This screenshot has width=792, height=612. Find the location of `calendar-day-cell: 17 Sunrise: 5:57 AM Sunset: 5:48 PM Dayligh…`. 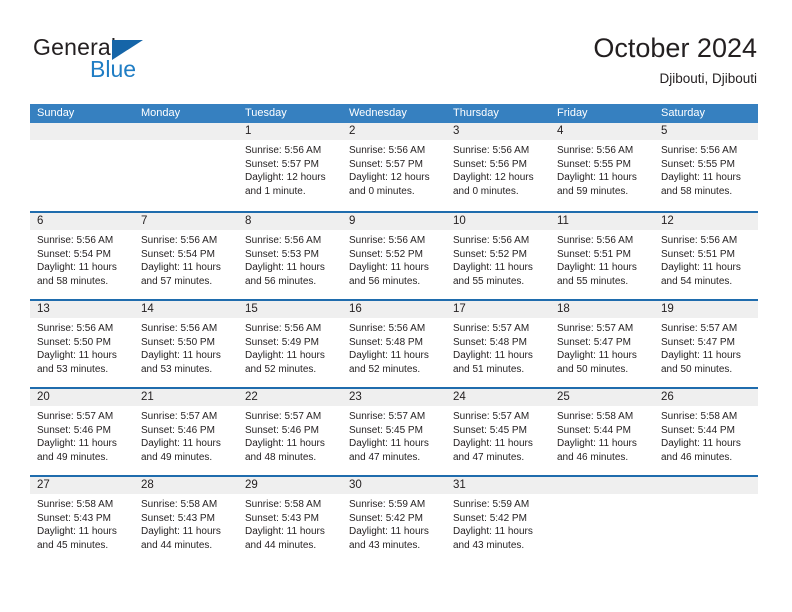

calendar-day-cell: 17 Sunrise: 5:57 AM Sunset: 5:48 PM Dayligh… is located at coordinates (498, 344).